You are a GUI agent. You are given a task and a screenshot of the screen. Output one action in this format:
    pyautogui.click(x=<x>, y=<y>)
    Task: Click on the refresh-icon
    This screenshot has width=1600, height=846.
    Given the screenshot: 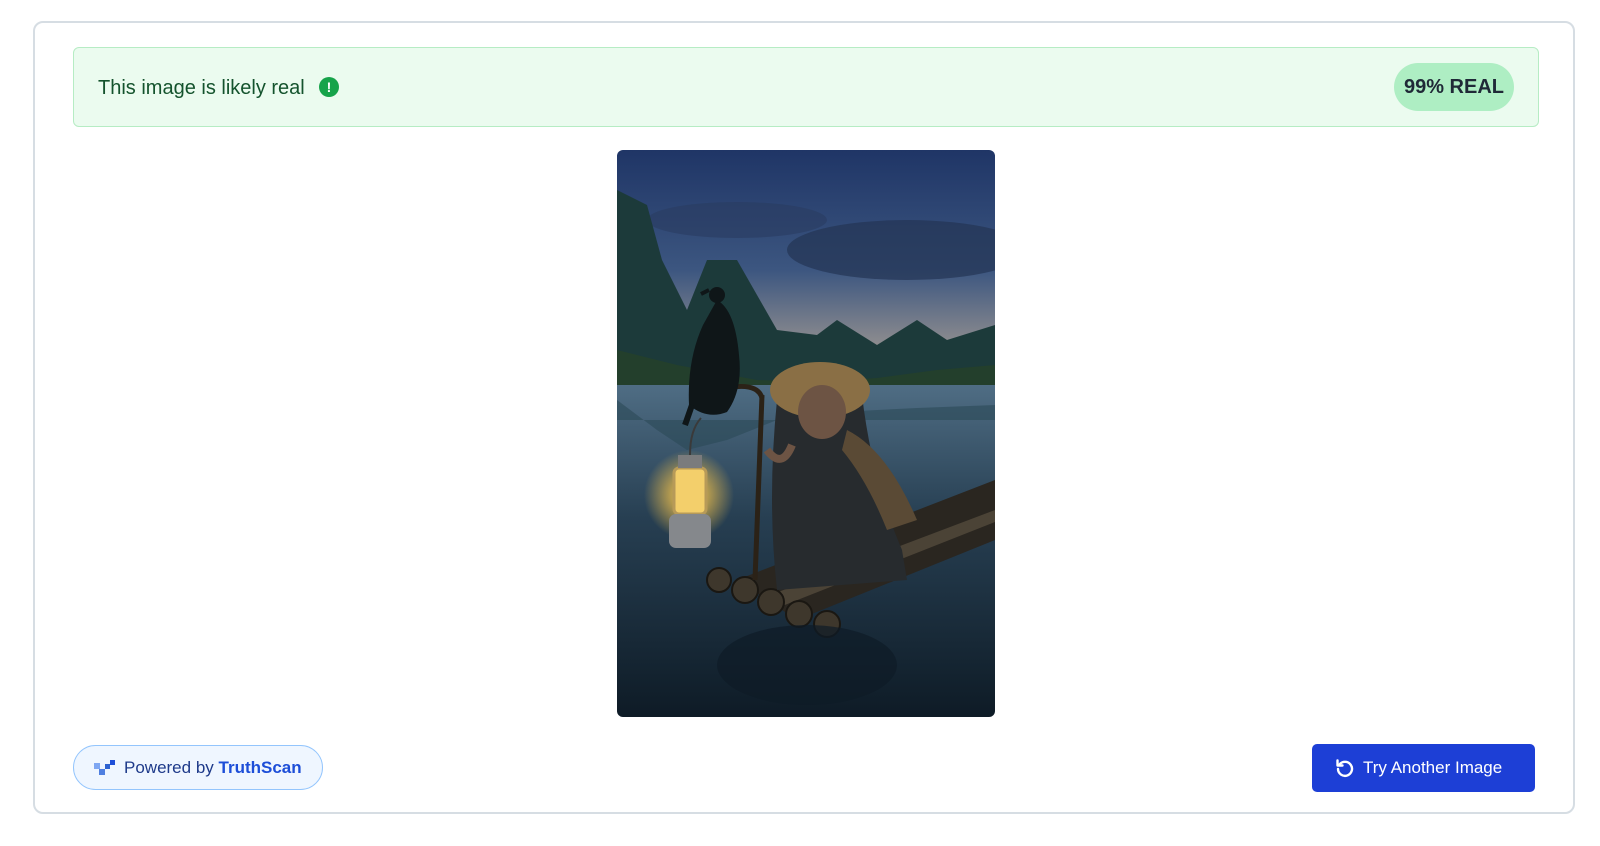 What is the action you would take?
    pyautogui.click(x=1345, y=768)
    